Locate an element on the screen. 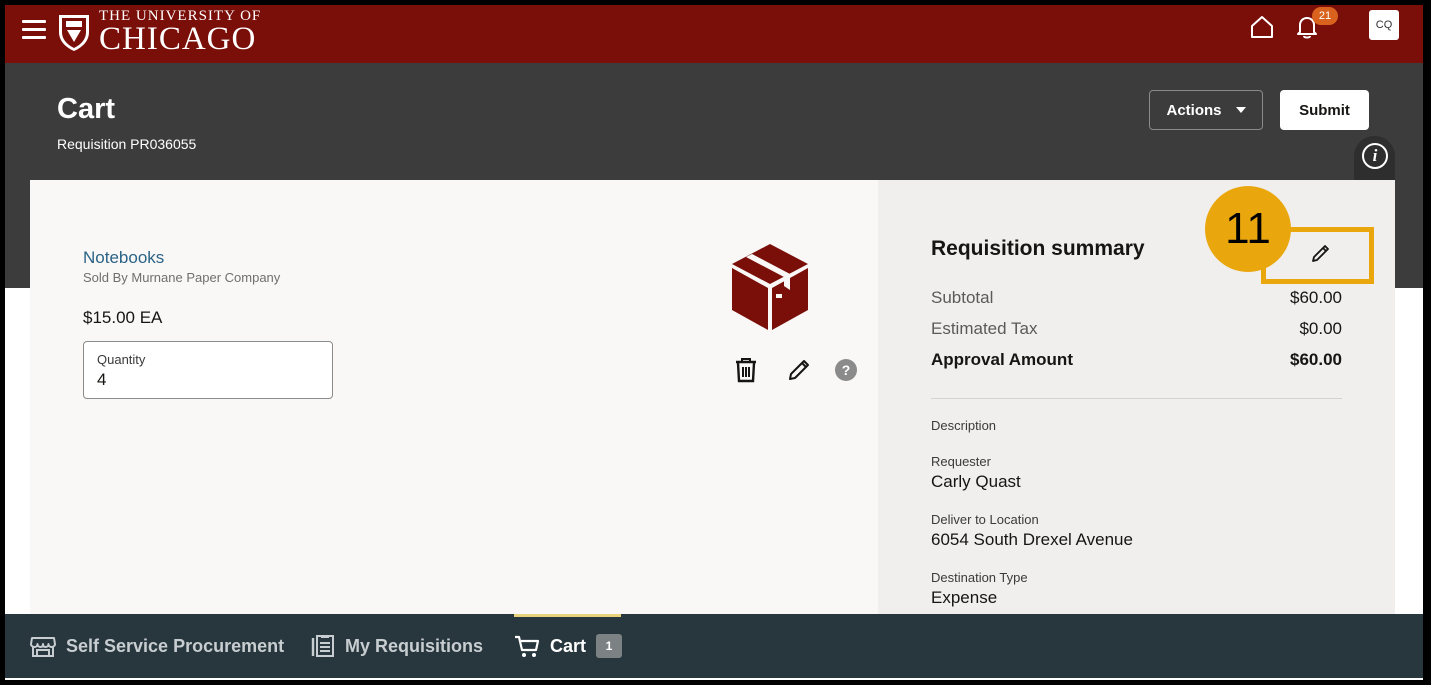 The image size is (1431, 685). requisition-number: Requisition PR036055 is located at coordinates (127, 144).